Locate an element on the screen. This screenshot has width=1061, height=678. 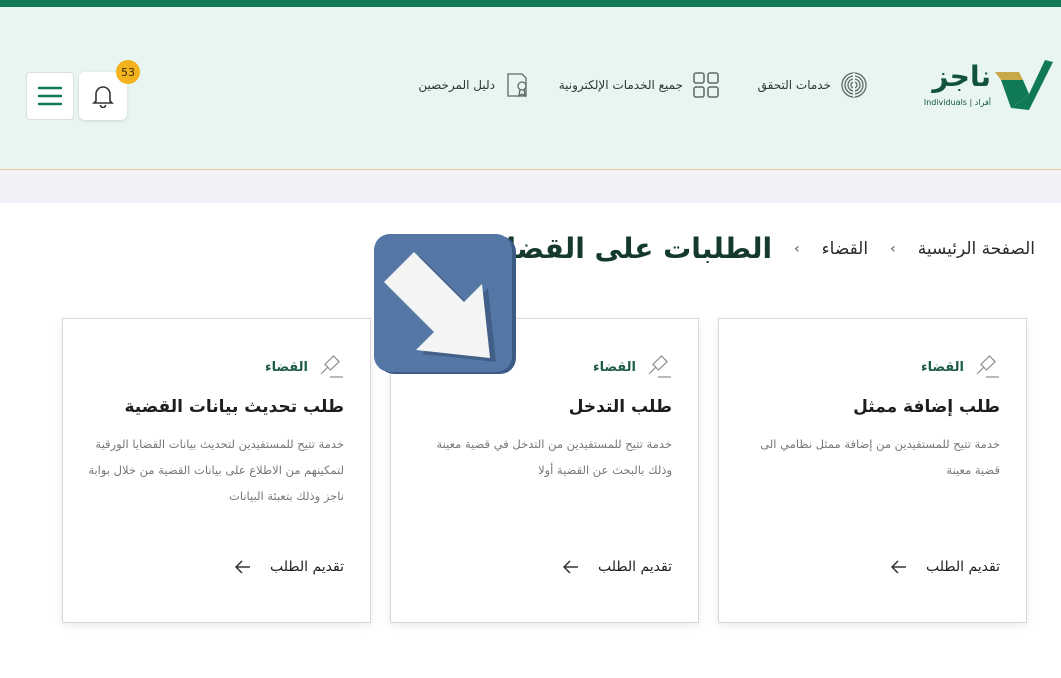
najiz-logo: ناجز Individuals | أفراد is located at coordinates (988, 85).